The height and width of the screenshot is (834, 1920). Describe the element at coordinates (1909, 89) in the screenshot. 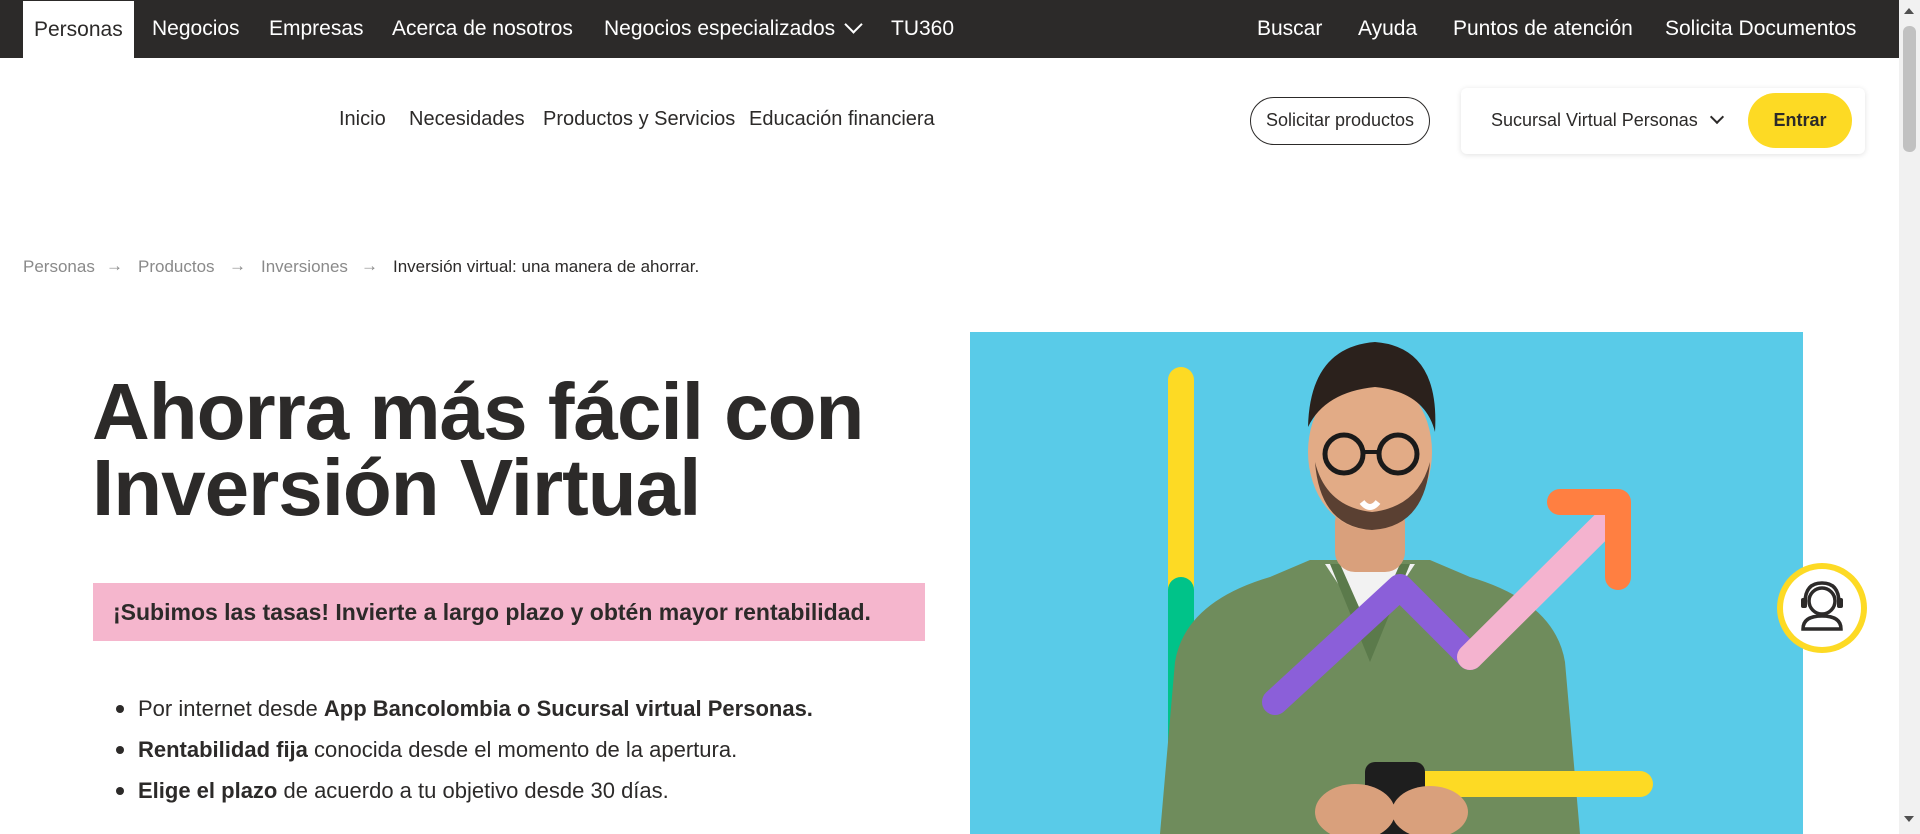

I see `scroll-thumb` at that location.